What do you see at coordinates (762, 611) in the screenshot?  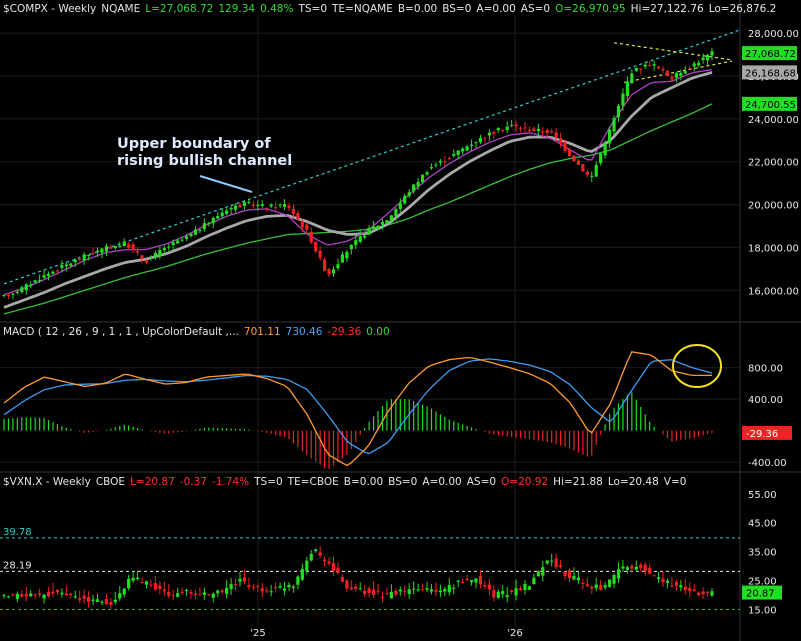 I see `vxn-tick-label: 15.00` at bounding box center [762, 611].